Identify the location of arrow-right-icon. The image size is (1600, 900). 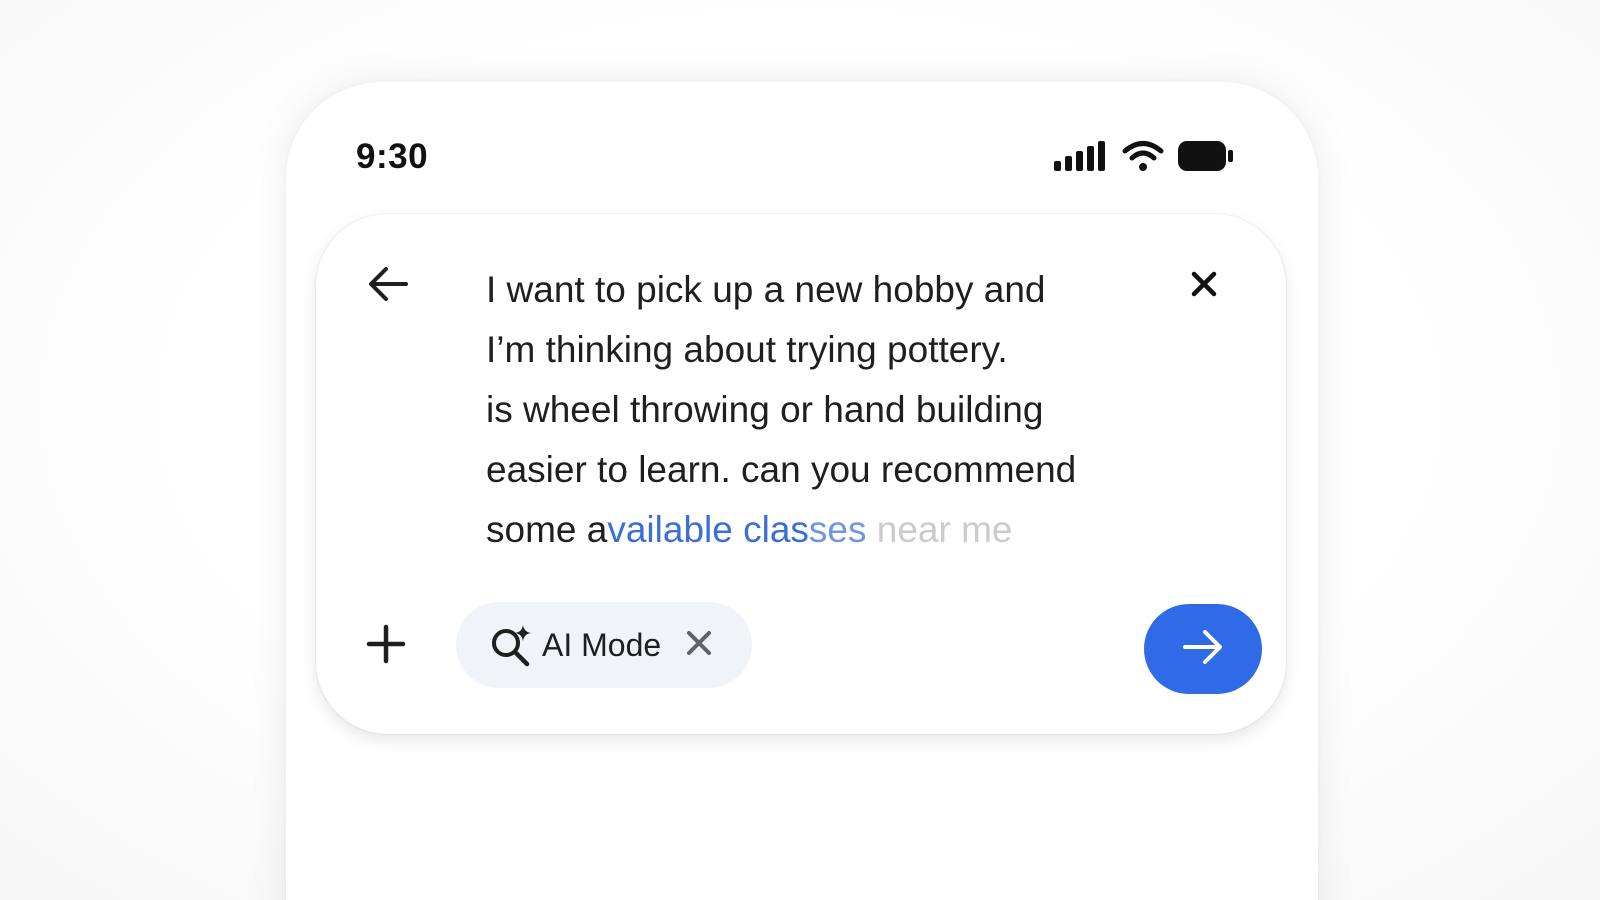
(1203, 649).